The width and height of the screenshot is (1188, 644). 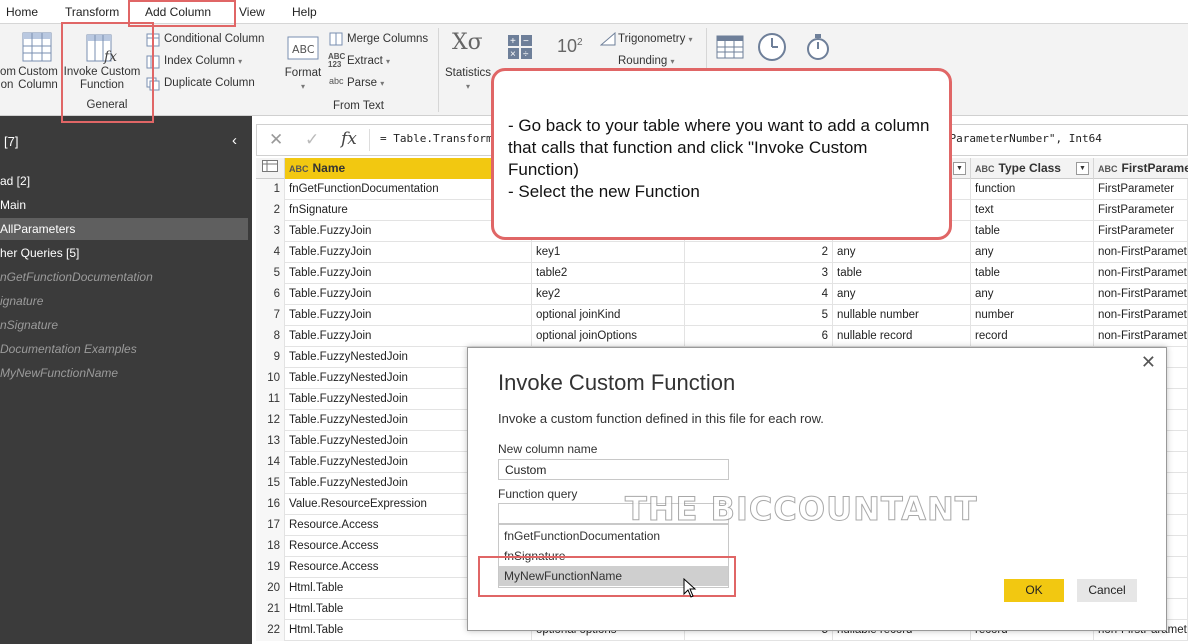 I want to click on sidebar-item: Documentation Examples, so click(x=124, y=349).